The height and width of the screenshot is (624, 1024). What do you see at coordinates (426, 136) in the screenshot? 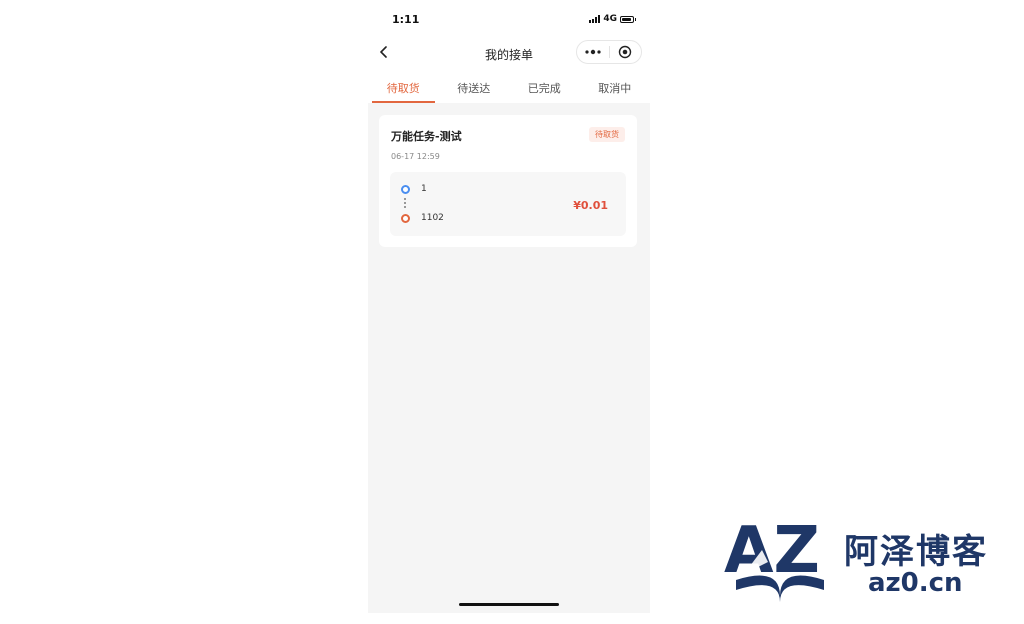
I see `order-title: 万能任务-测试` at bounding box center [426, 136].